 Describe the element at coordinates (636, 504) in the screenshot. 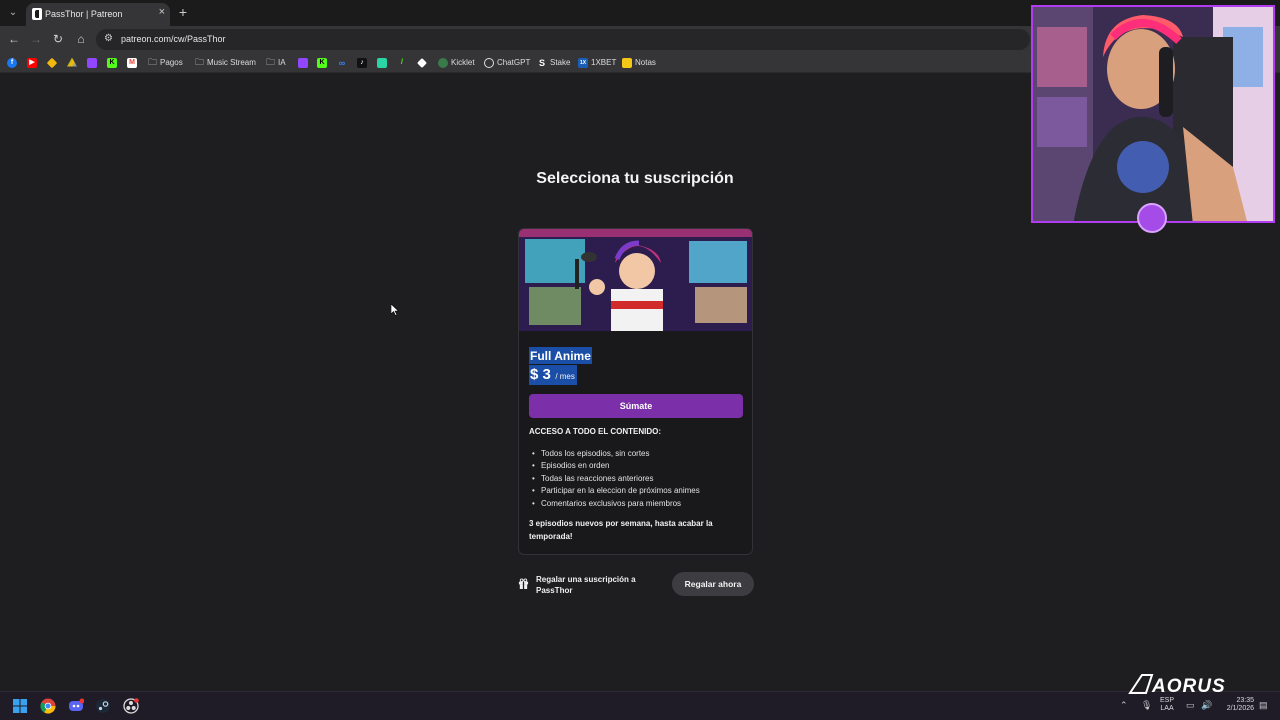

I see `benefit-item: Comentarios exclusivos para miembros` at that location.